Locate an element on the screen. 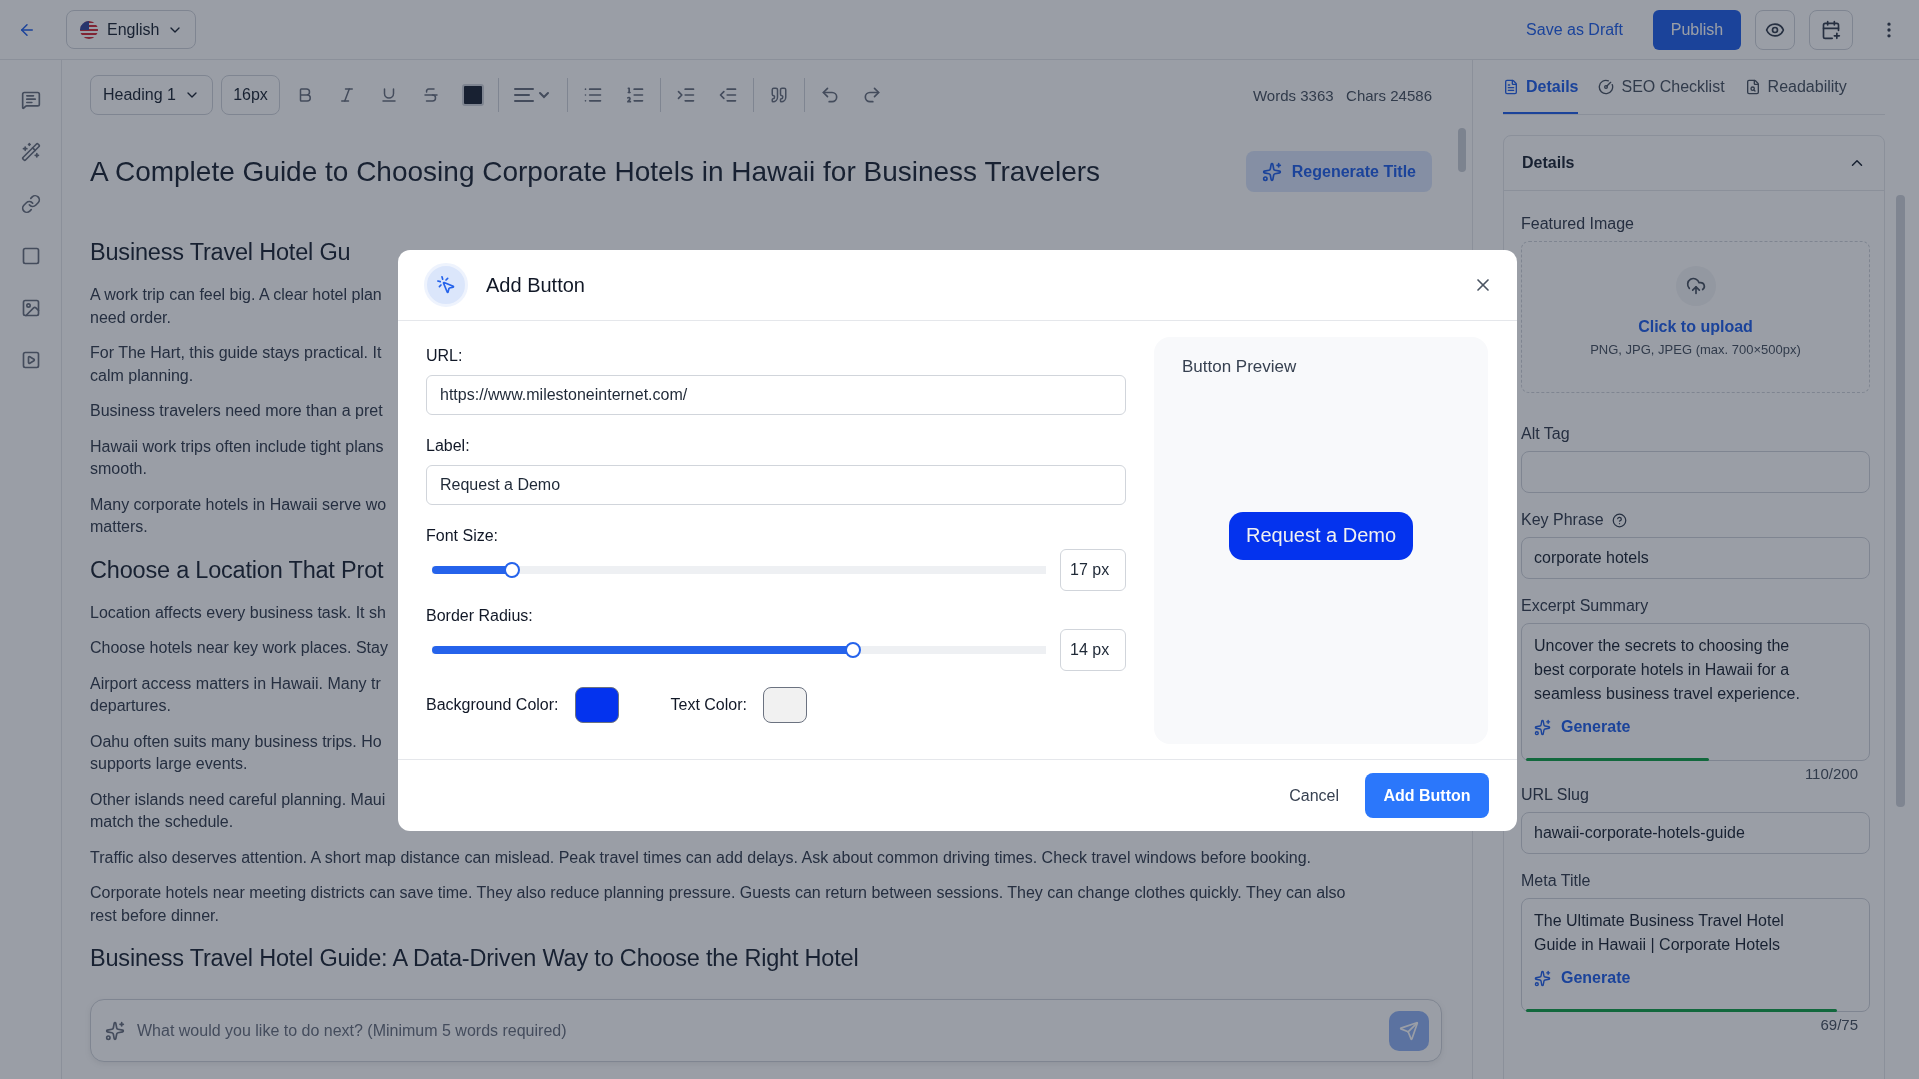 The width and height of the screenshot is (1919, 1079). section-heading: Choose a Location That Prot is located at coordinates (237, 570).